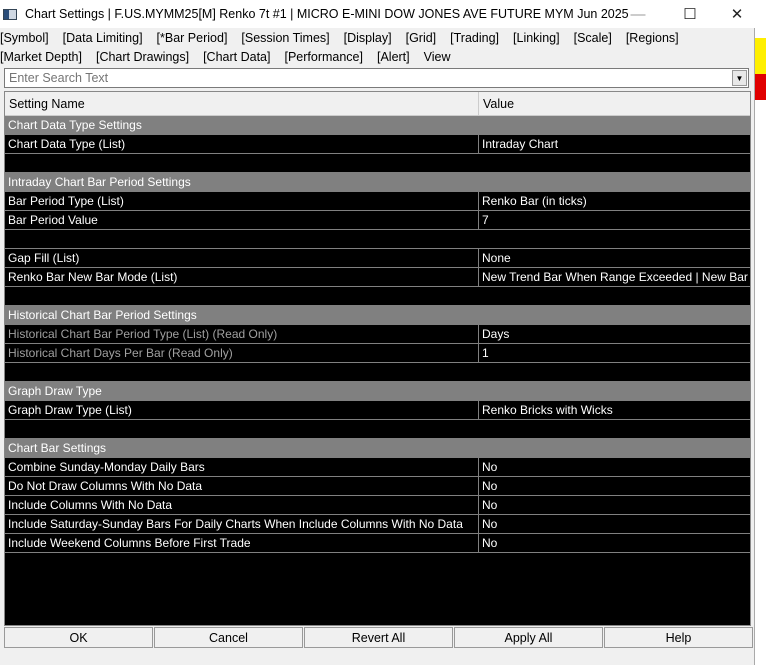  I want to click on setting-name: Renko Bar New Bar Mode (List), so click(242, 277).